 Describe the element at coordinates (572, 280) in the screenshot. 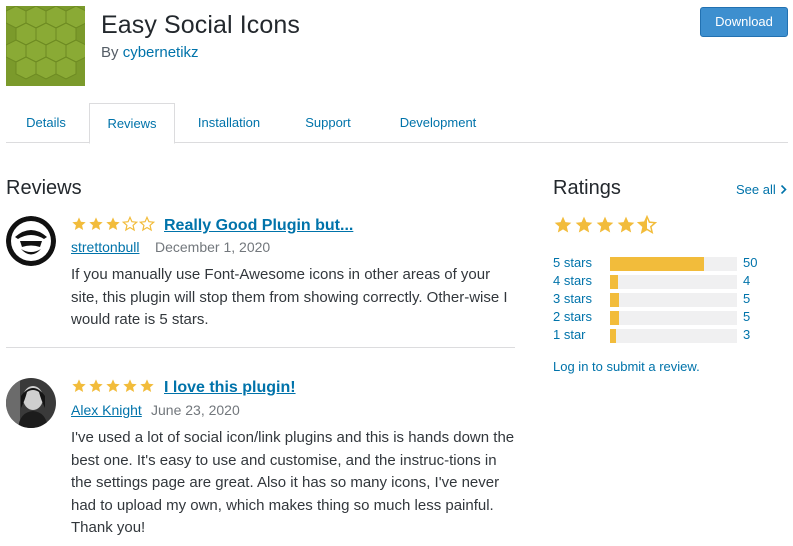

I see `rating-label: 4 stars` at that location.